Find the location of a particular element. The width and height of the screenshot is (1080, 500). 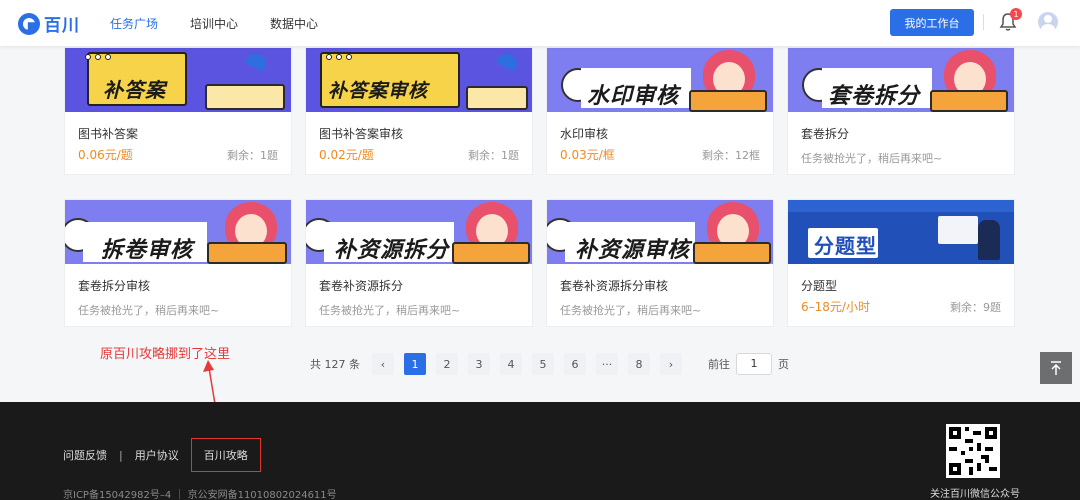

top-navbar: 百川 任务广场 培训中心 数据中心 我的工作台 1 is located at coordinates (540, 23).